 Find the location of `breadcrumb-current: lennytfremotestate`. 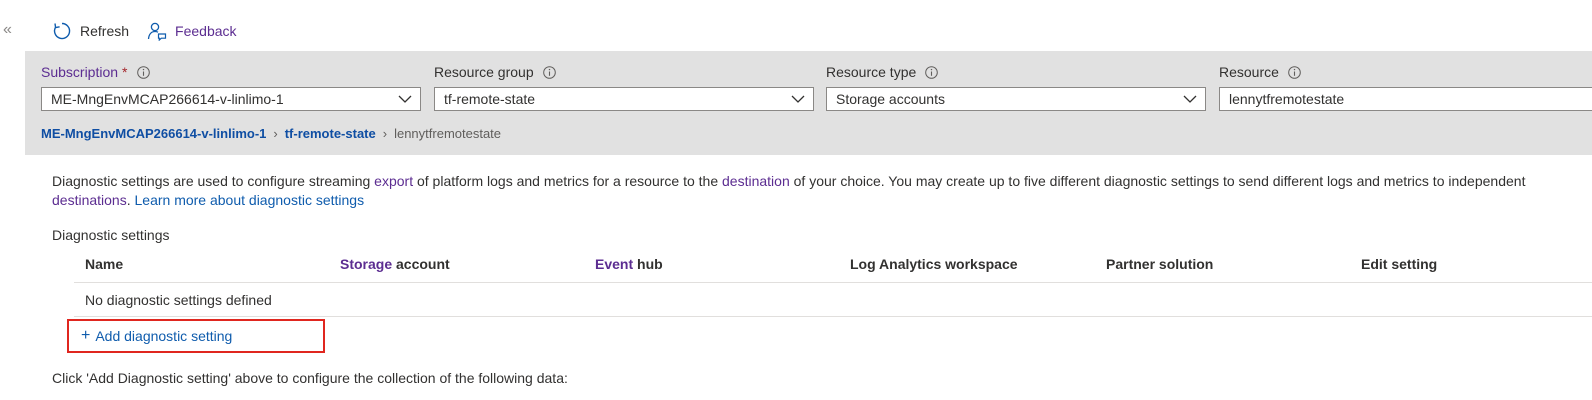

breadcrumb-current: lennytfremotestate is located at coordinates (448, 133).